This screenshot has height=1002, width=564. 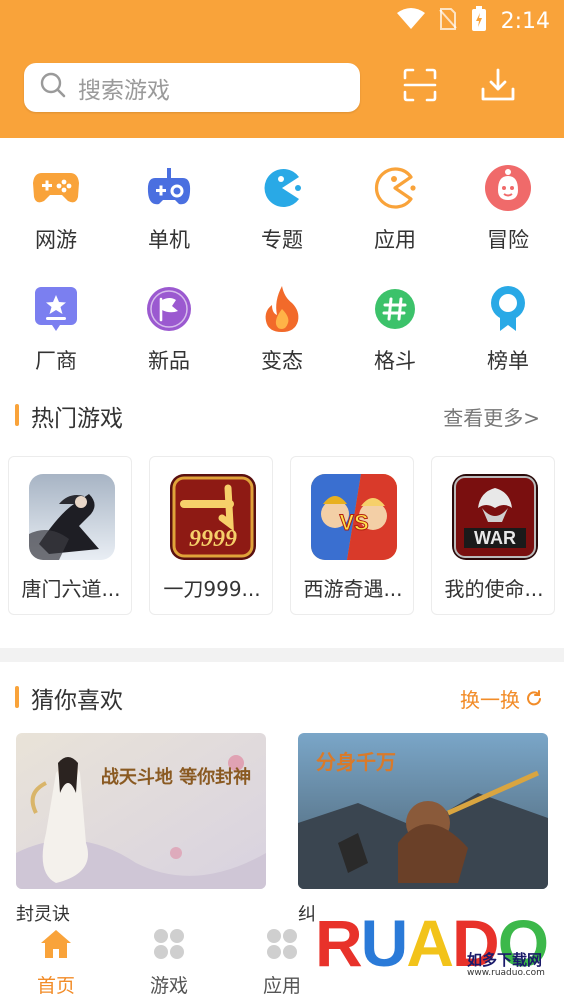 I want to click on game-tangmen-icon, so click(x=72, y=517).